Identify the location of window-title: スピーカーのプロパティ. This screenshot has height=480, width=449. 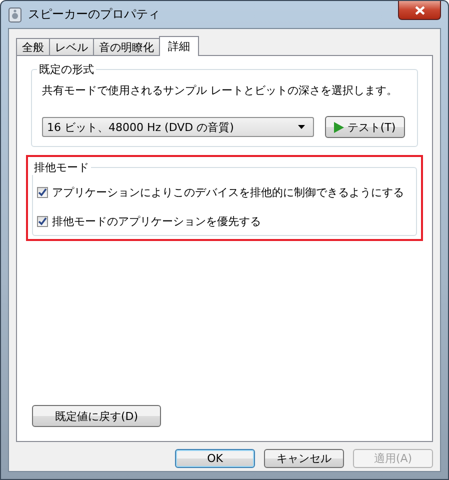
(94, 14).